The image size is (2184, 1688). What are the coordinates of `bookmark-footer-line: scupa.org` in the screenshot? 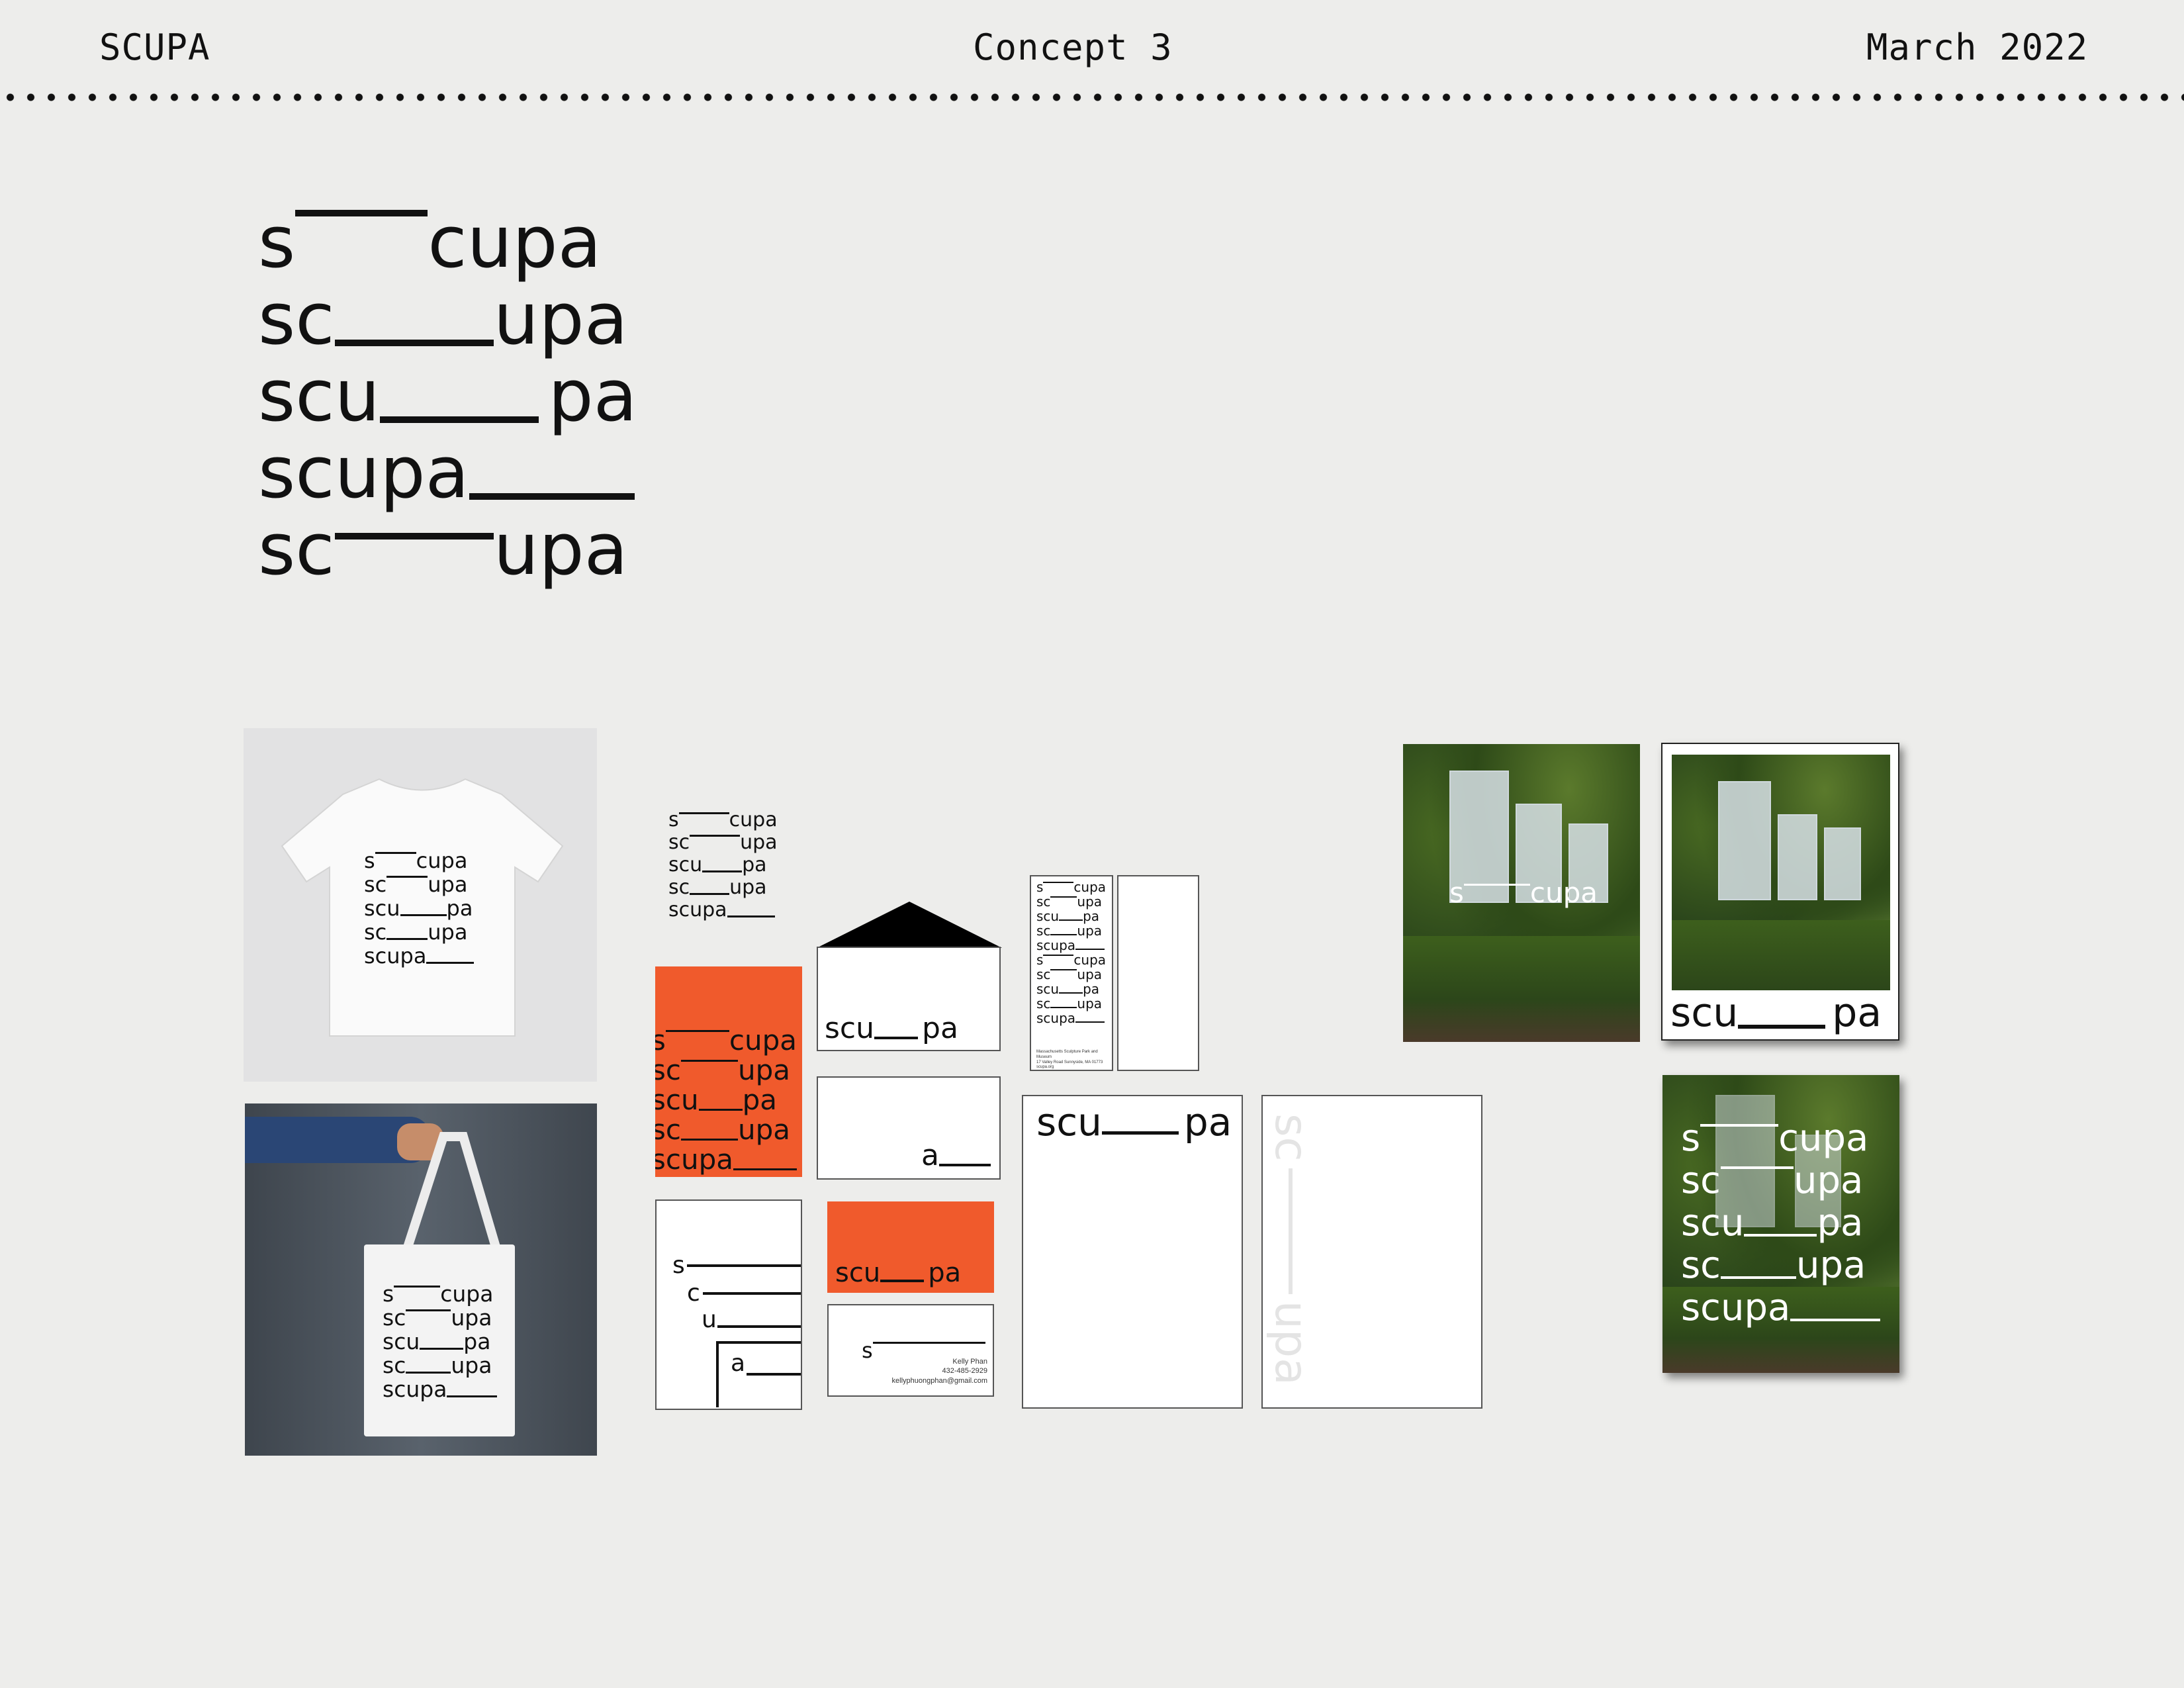 It's located at (1045, 1067).